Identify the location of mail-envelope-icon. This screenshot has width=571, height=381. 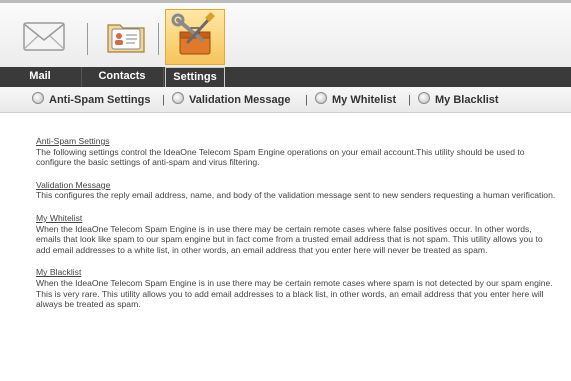
(44, 36).